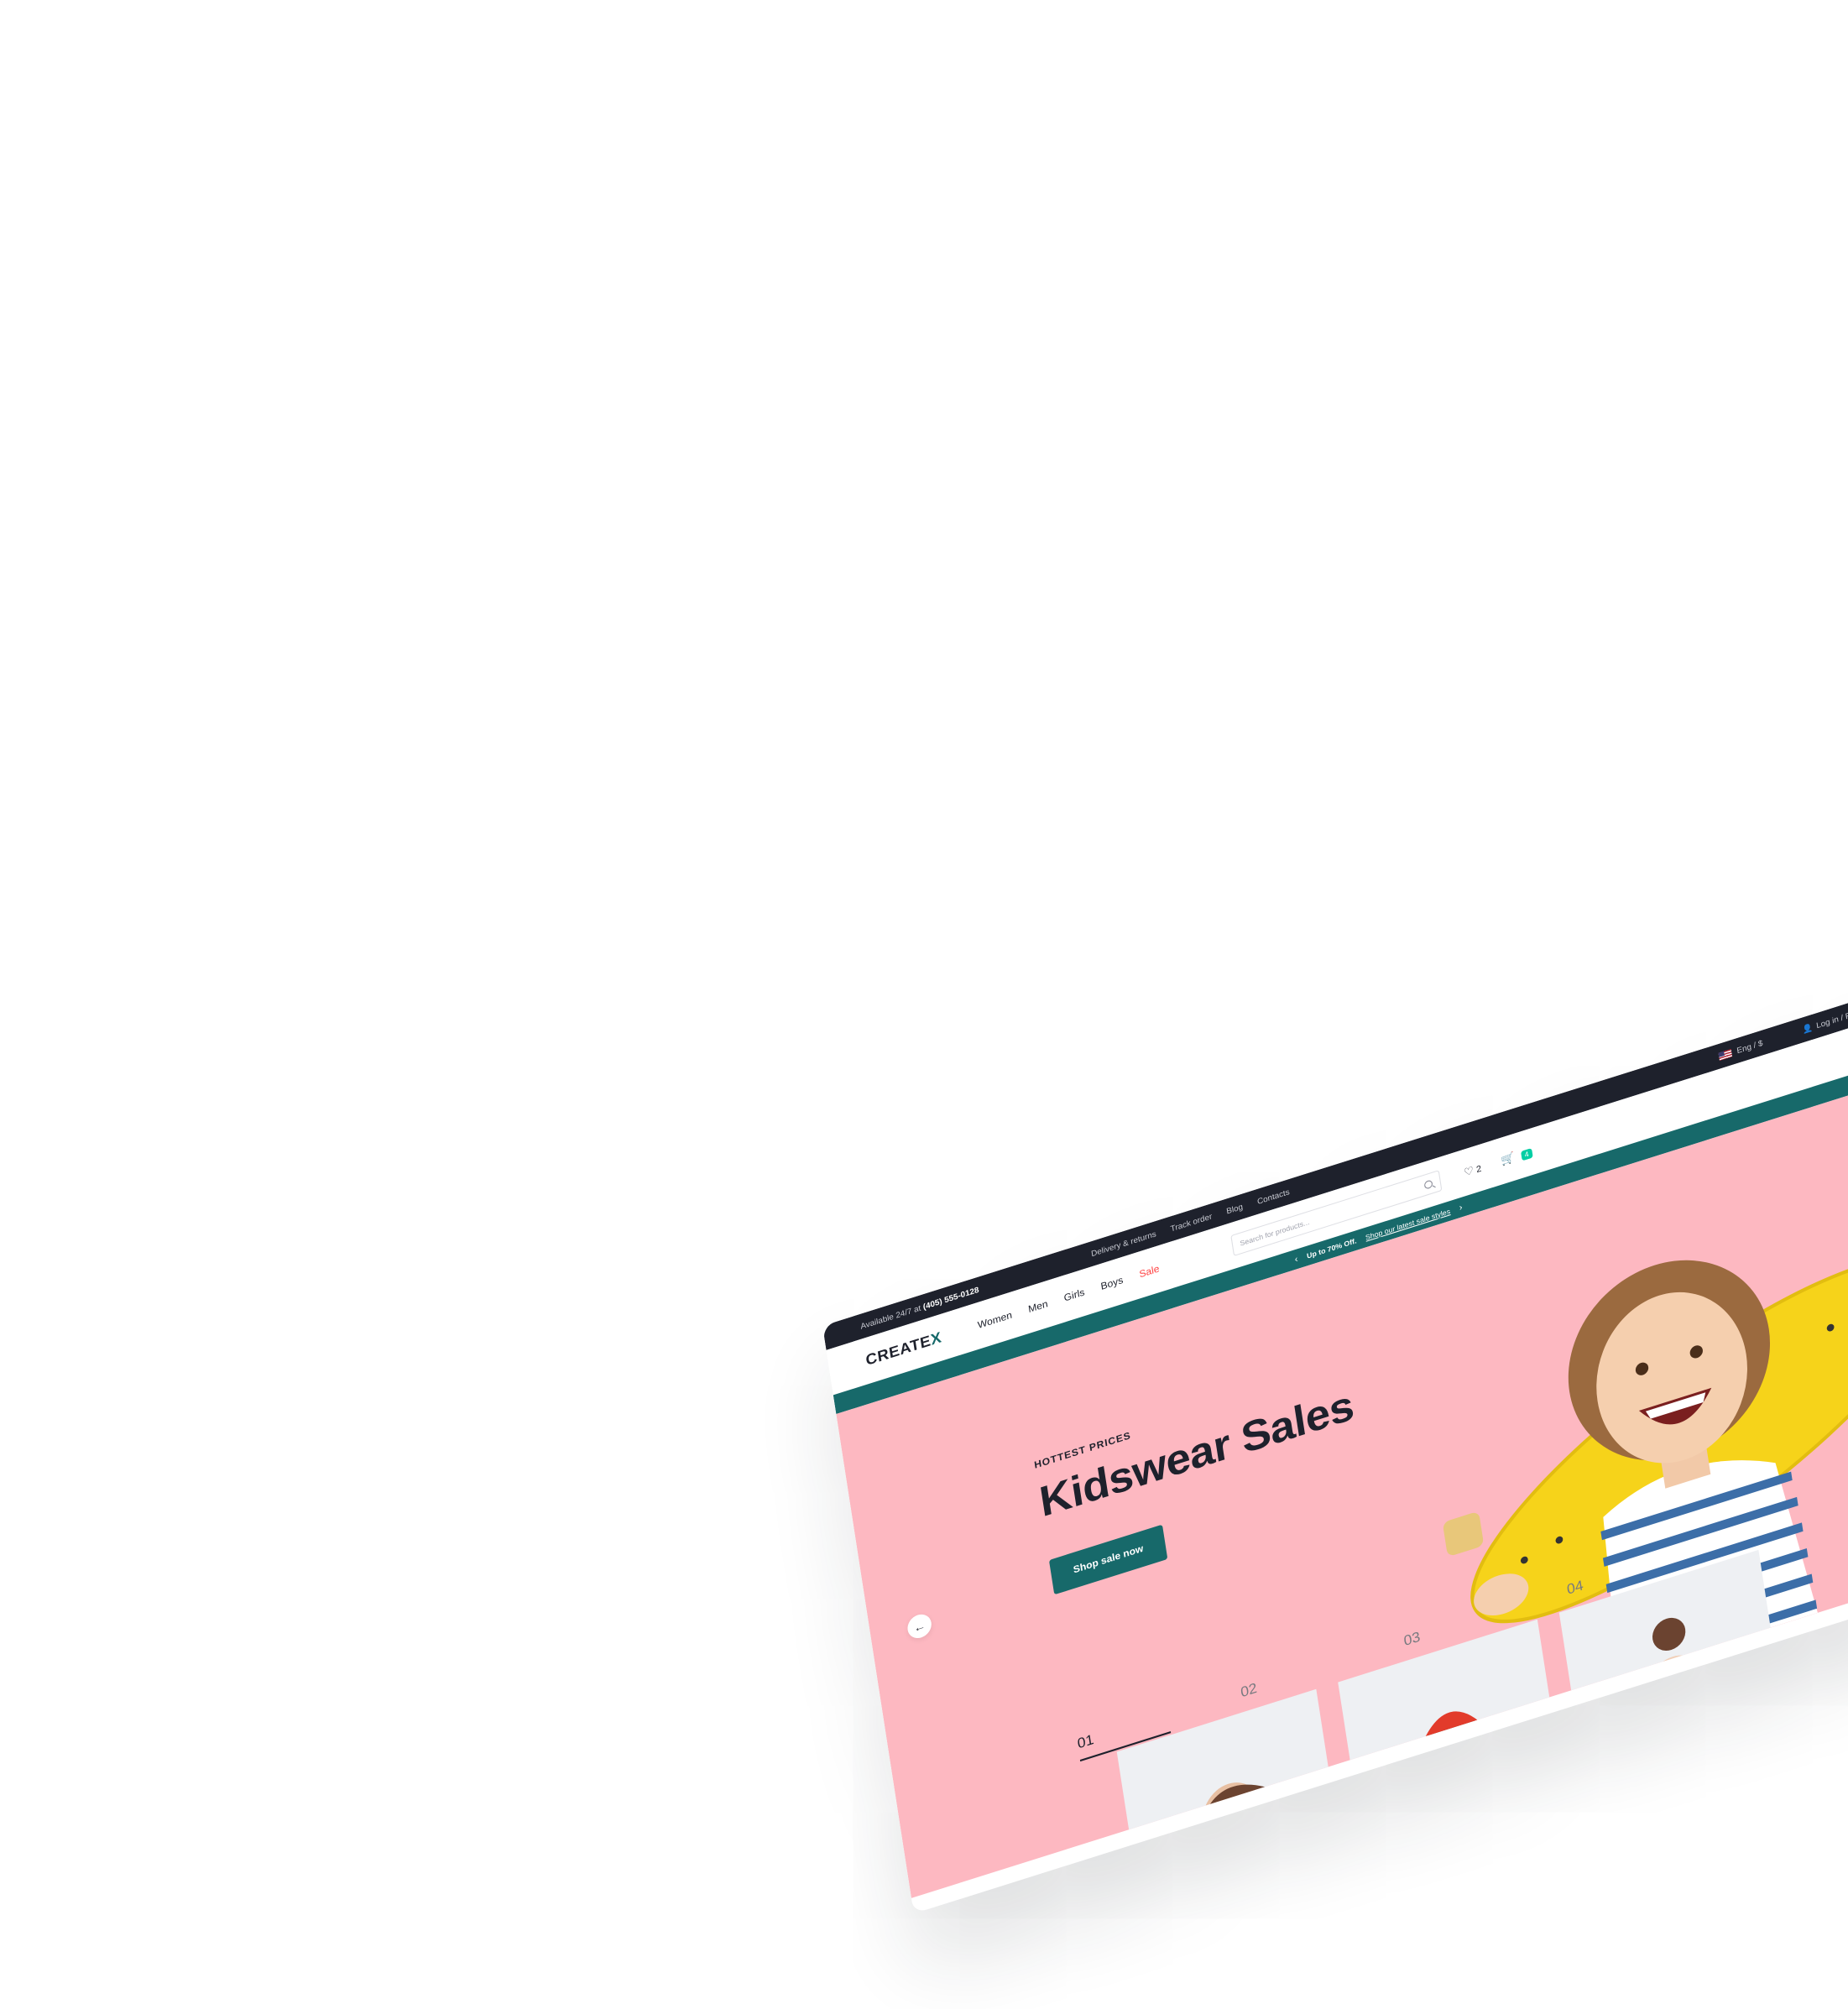  Describe the element at coordinates (1498, 1162) in the screenshot. I see `header-actions: ♡ 2 🛒 4` at that location.